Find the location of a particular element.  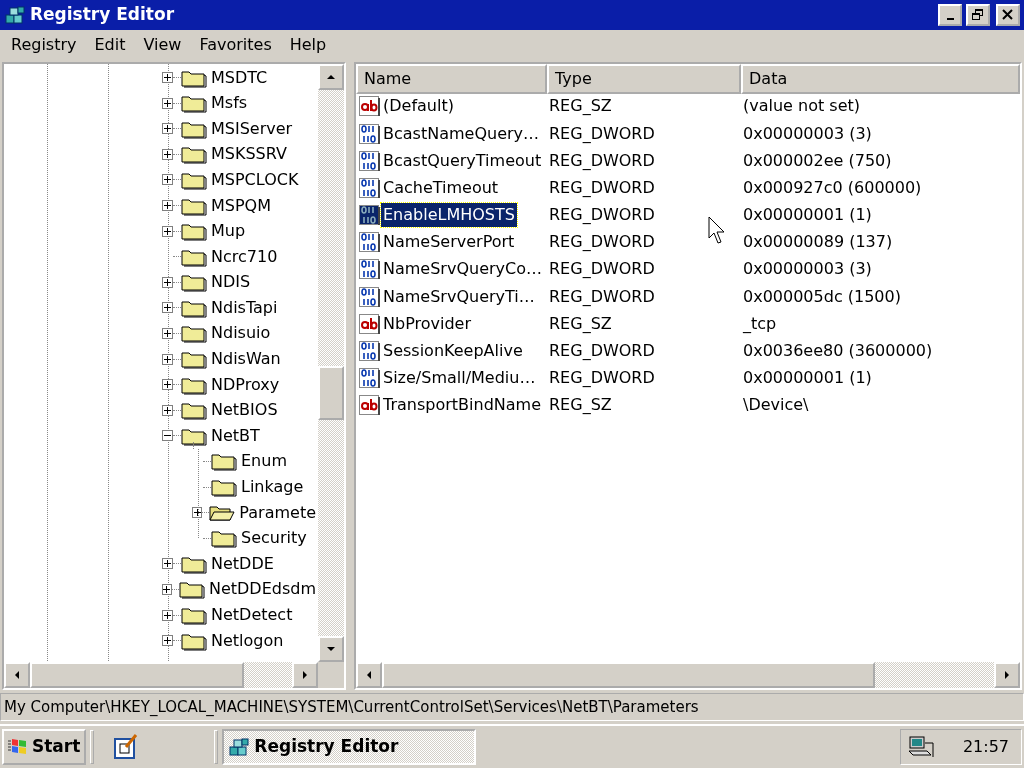

tree-item: Security is located at coordinates (274, 538).